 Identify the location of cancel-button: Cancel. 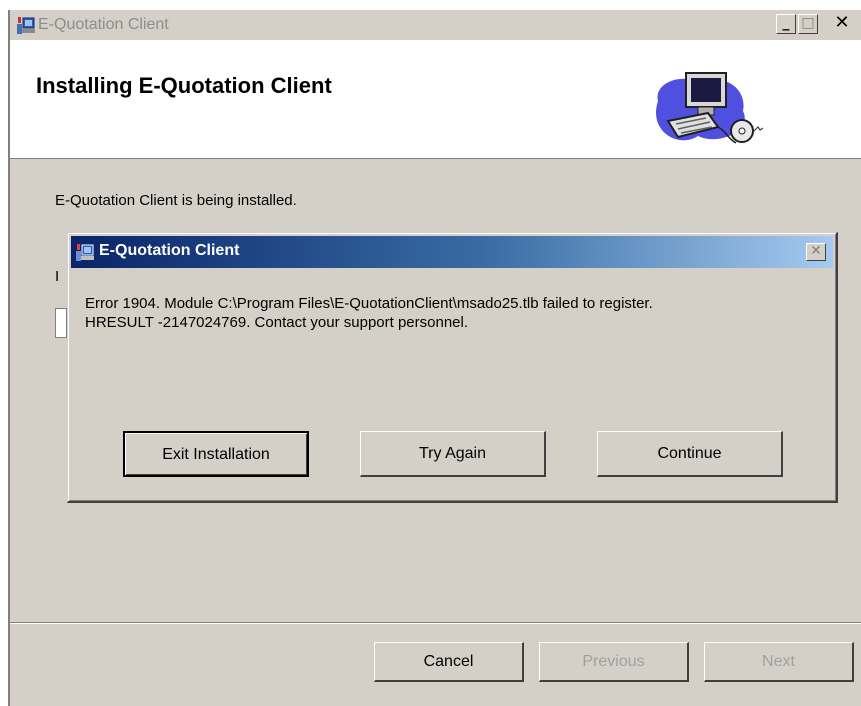
(449, 662).